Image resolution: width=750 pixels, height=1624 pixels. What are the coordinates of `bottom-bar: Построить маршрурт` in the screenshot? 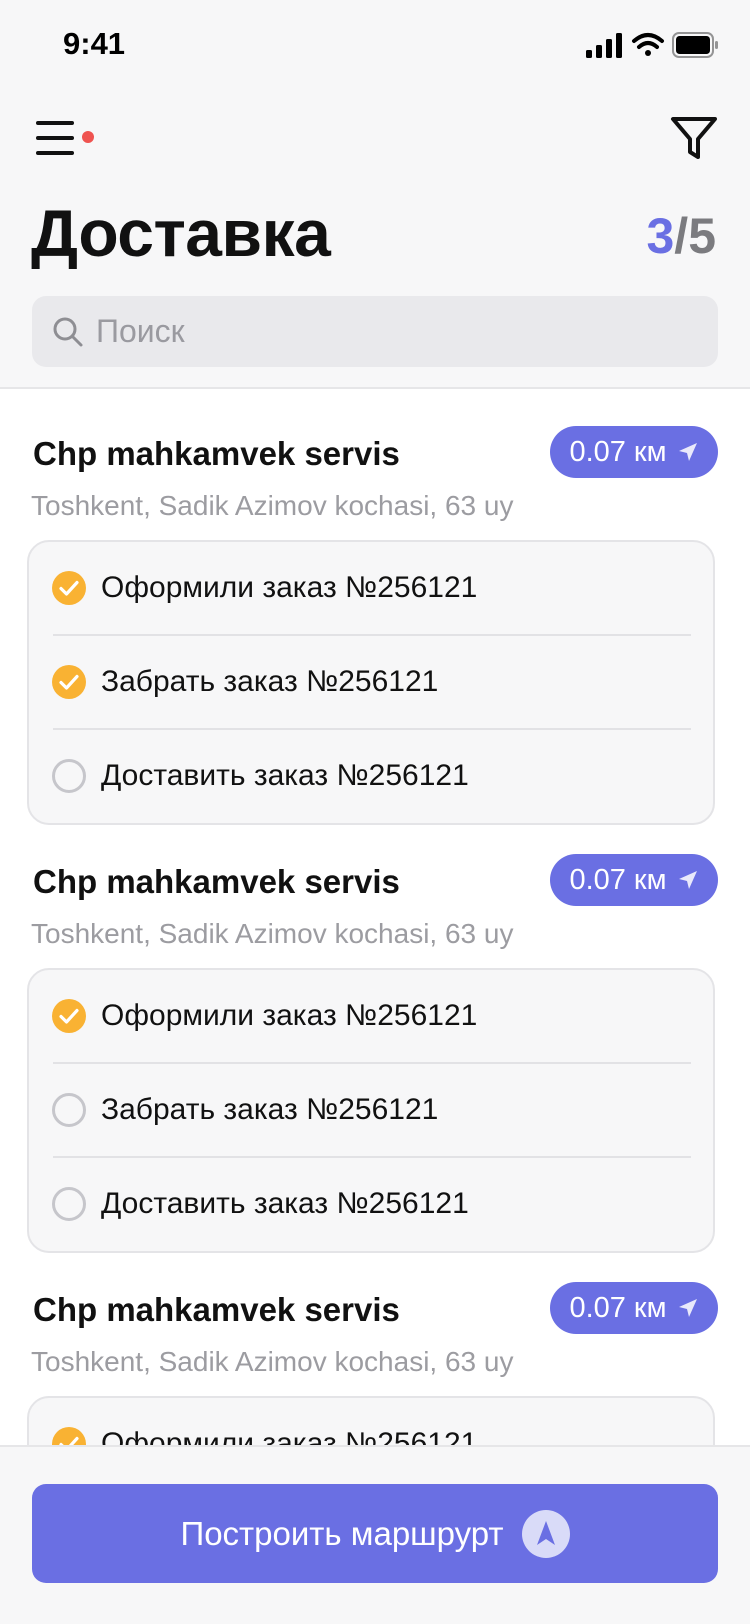 It's located at (375, 1534).